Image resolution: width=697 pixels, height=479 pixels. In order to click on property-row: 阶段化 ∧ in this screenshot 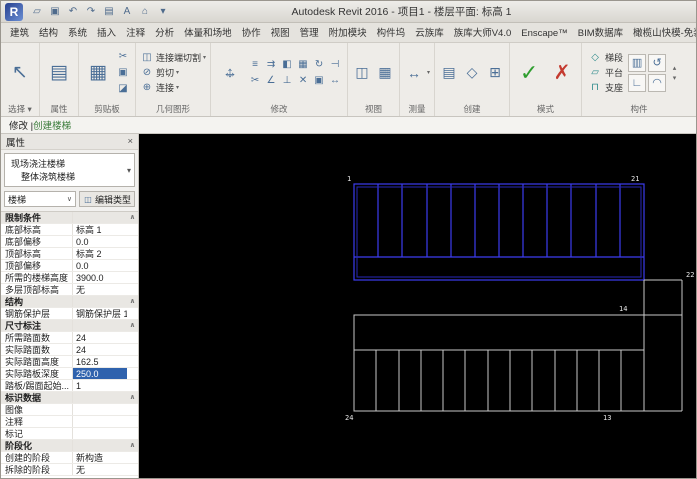, I will do `click(69, 446)`.